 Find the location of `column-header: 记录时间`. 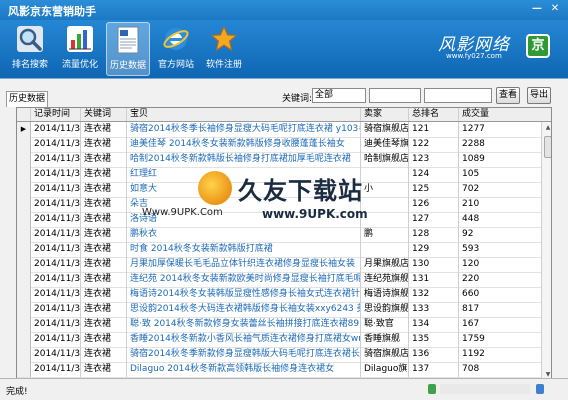

column-header: 记录时间 is located at coordinates (56, 114).